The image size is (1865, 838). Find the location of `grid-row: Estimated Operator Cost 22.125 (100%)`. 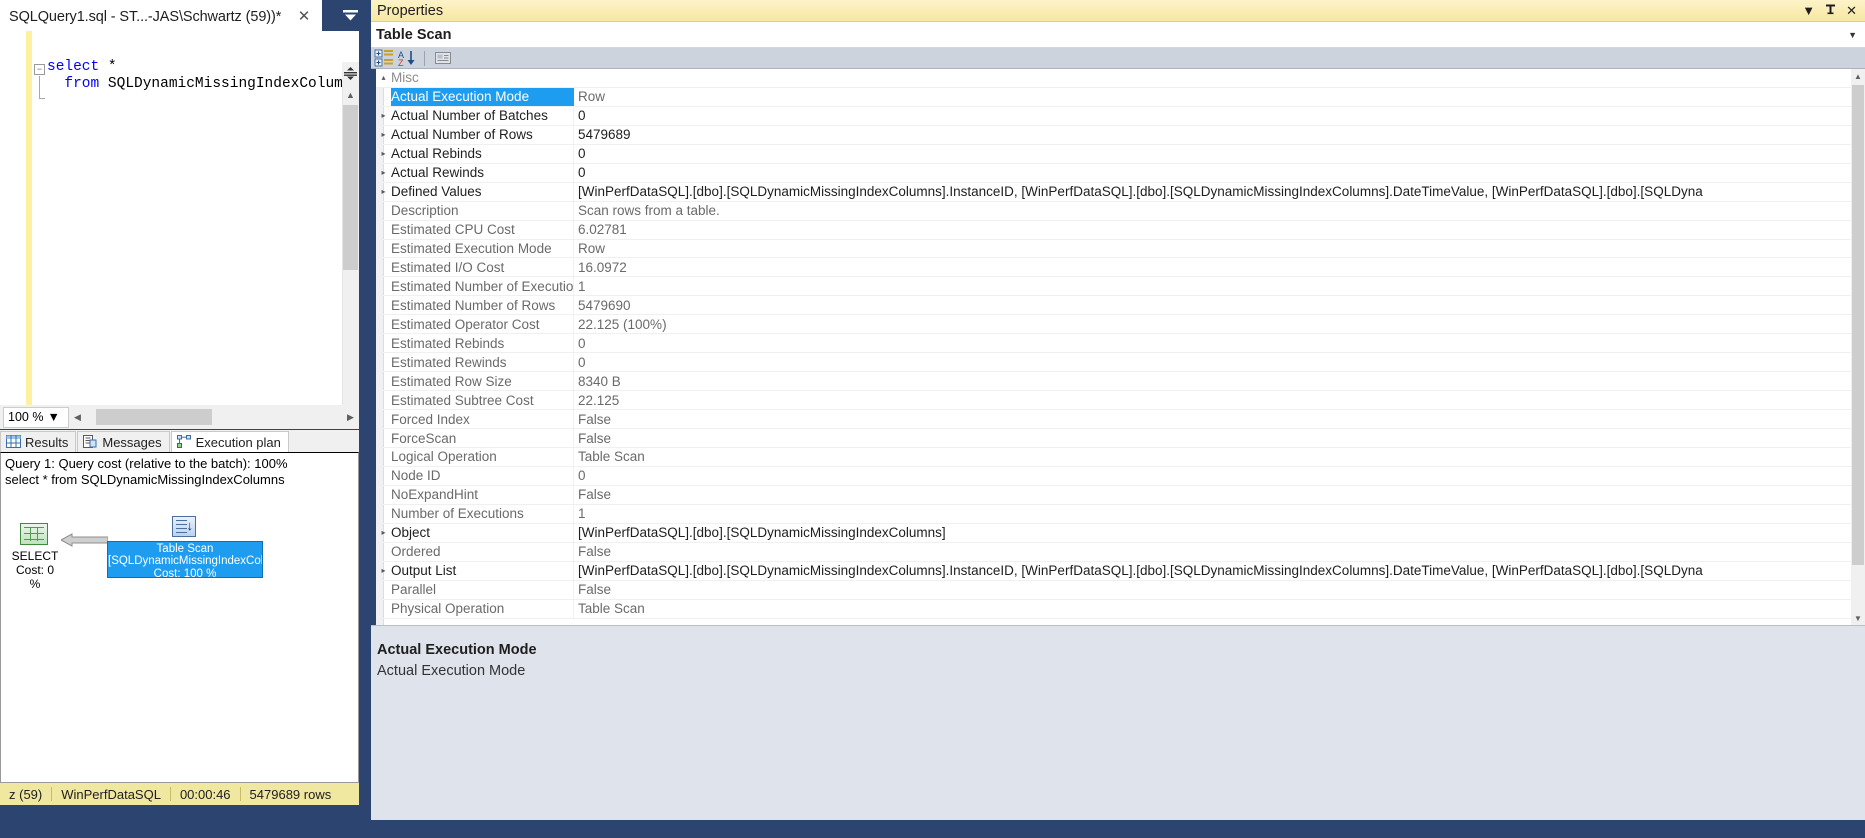

grid-row: Estimated Operator Cost 22.125 (100%) is located at coordinates (1113, 325).